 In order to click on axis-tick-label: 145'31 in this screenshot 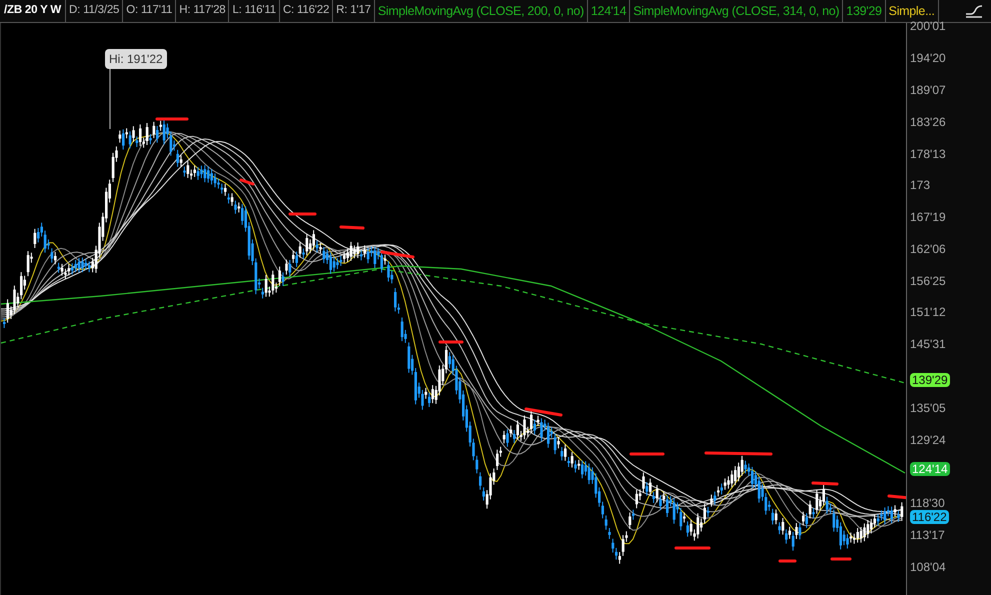, I will do `click(928, 344)`.